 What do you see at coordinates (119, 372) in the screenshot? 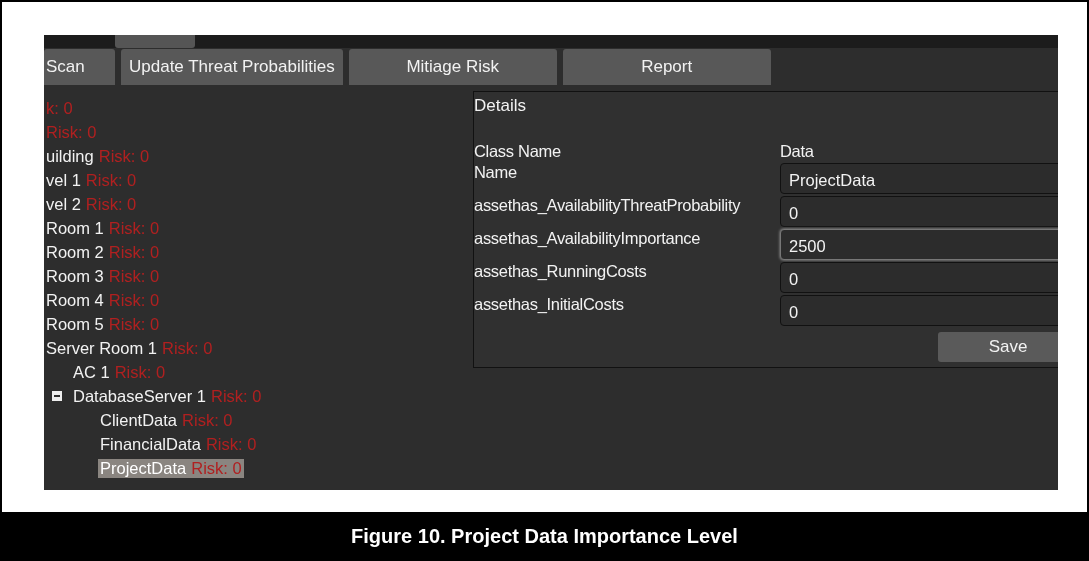
I see `tree-item: AC 1 Risk: 0` at bounding box center [119, 372].